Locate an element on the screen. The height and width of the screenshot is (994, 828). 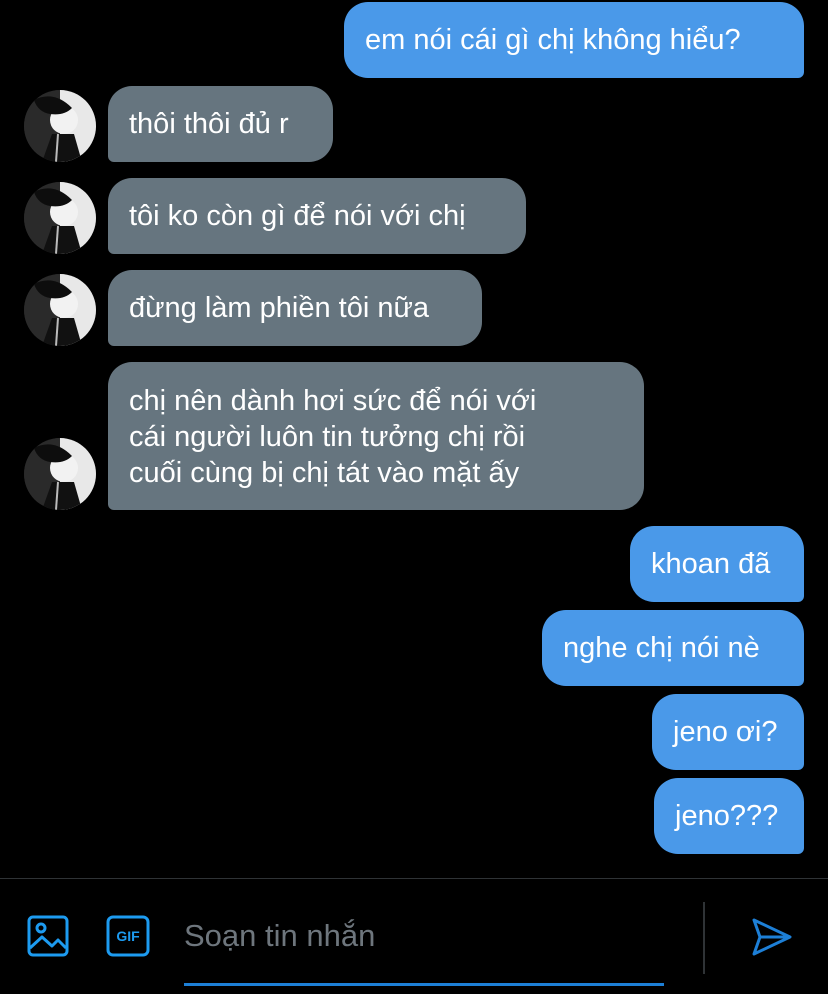
message-bubble-received: thôi thôi đủ r is located at coordinates (220, 124).